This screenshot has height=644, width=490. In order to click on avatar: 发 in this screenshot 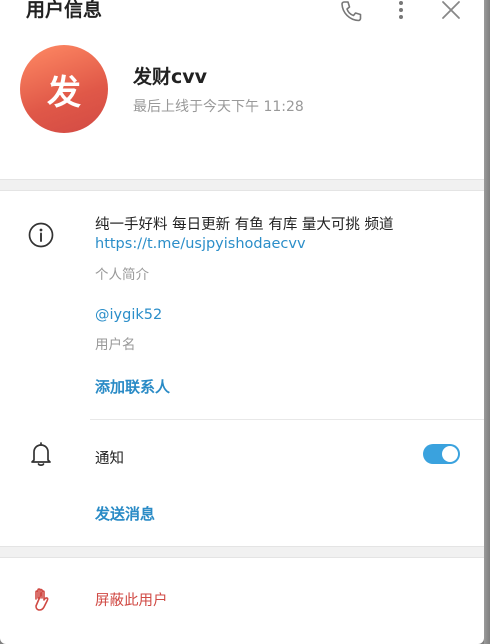, I will do `click(64, 89)`.